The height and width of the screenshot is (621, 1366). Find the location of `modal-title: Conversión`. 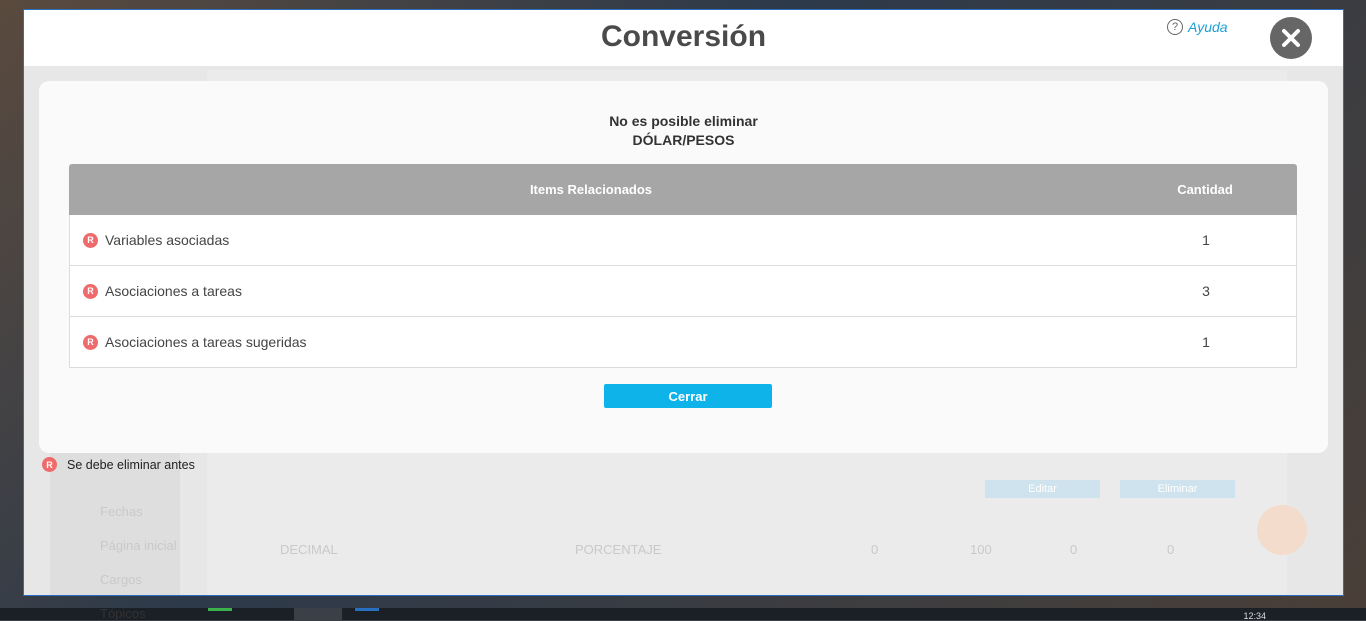

modal-title: Conversión is located at coordinates (683, 36).